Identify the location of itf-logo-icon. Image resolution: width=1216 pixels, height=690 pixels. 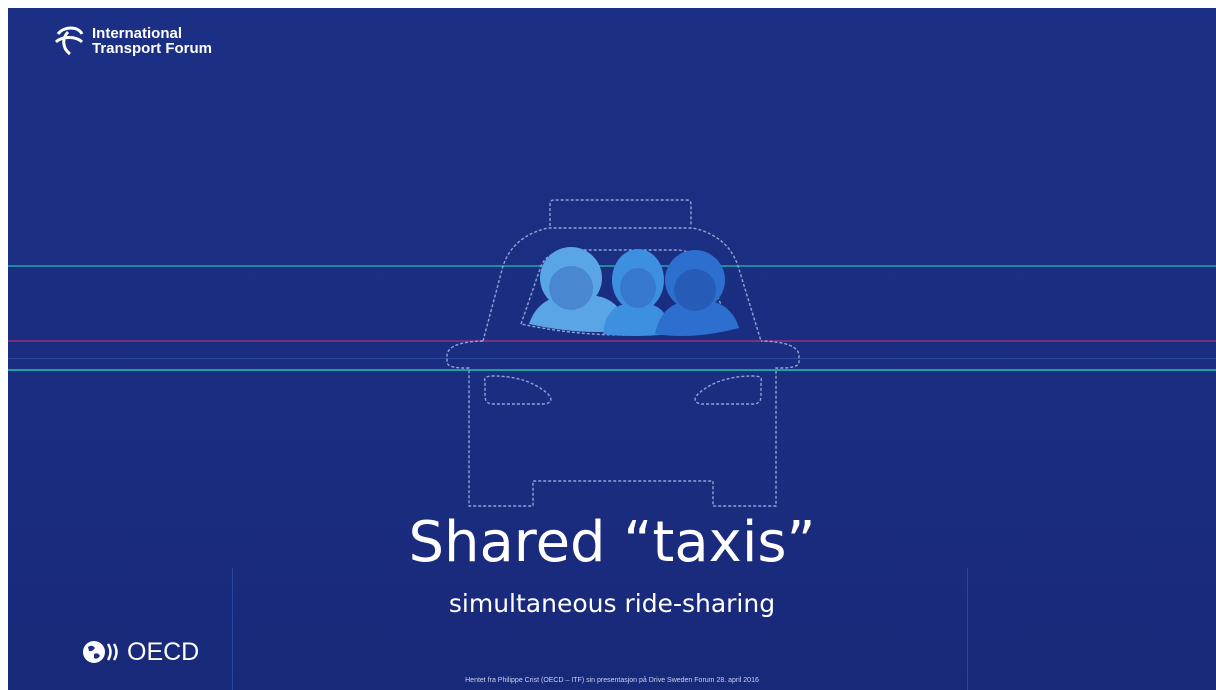
(69, 41).